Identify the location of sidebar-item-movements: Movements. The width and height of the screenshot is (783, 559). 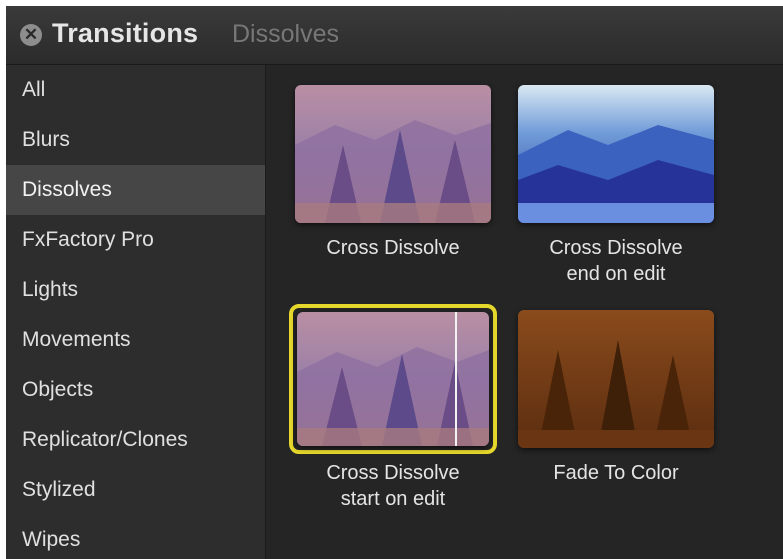
(135, 340).